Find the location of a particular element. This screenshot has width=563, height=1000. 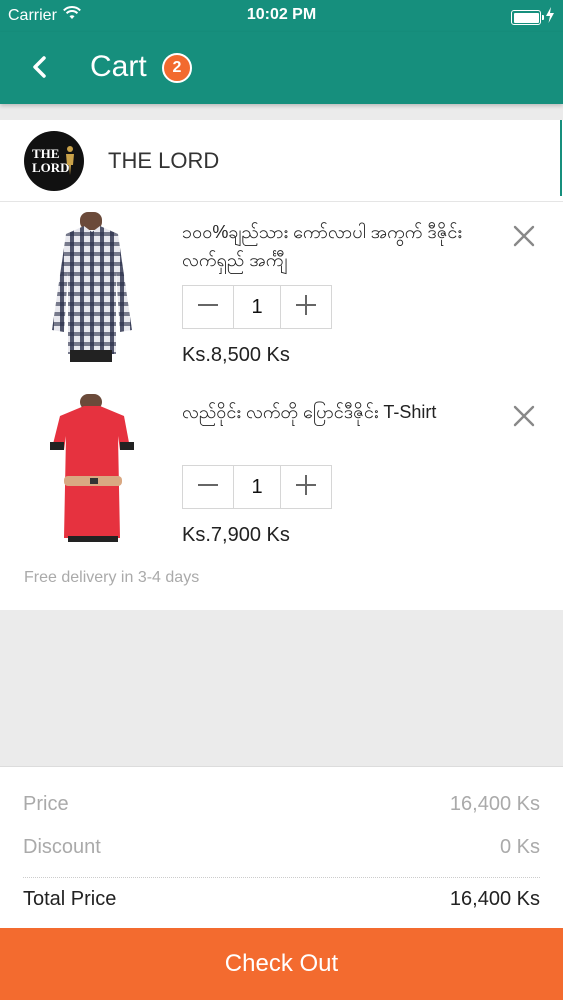

status-bar: Carrier 10:02 PM is located at coordinates (281, 16).